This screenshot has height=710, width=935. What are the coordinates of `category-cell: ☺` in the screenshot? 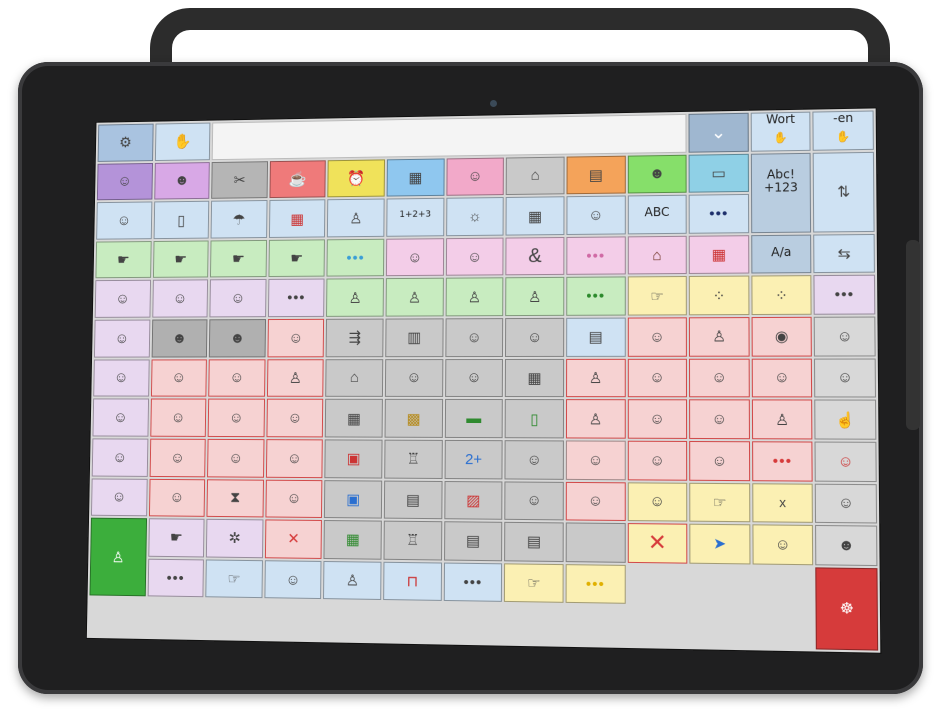 It's located at (293, 579).